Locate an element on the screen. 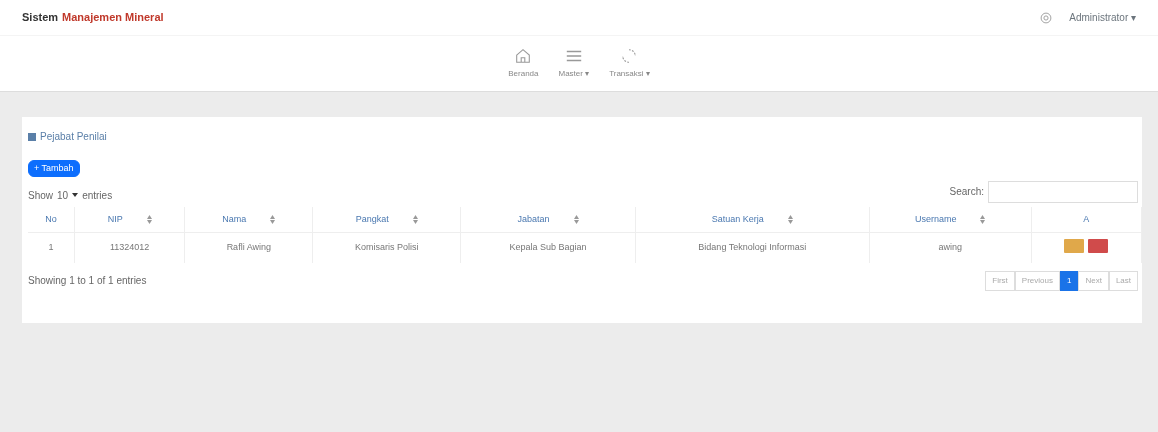 The height and width of the screenshot is (432, 1158). nav-item: Beranda is located at coordinates (523, 63).